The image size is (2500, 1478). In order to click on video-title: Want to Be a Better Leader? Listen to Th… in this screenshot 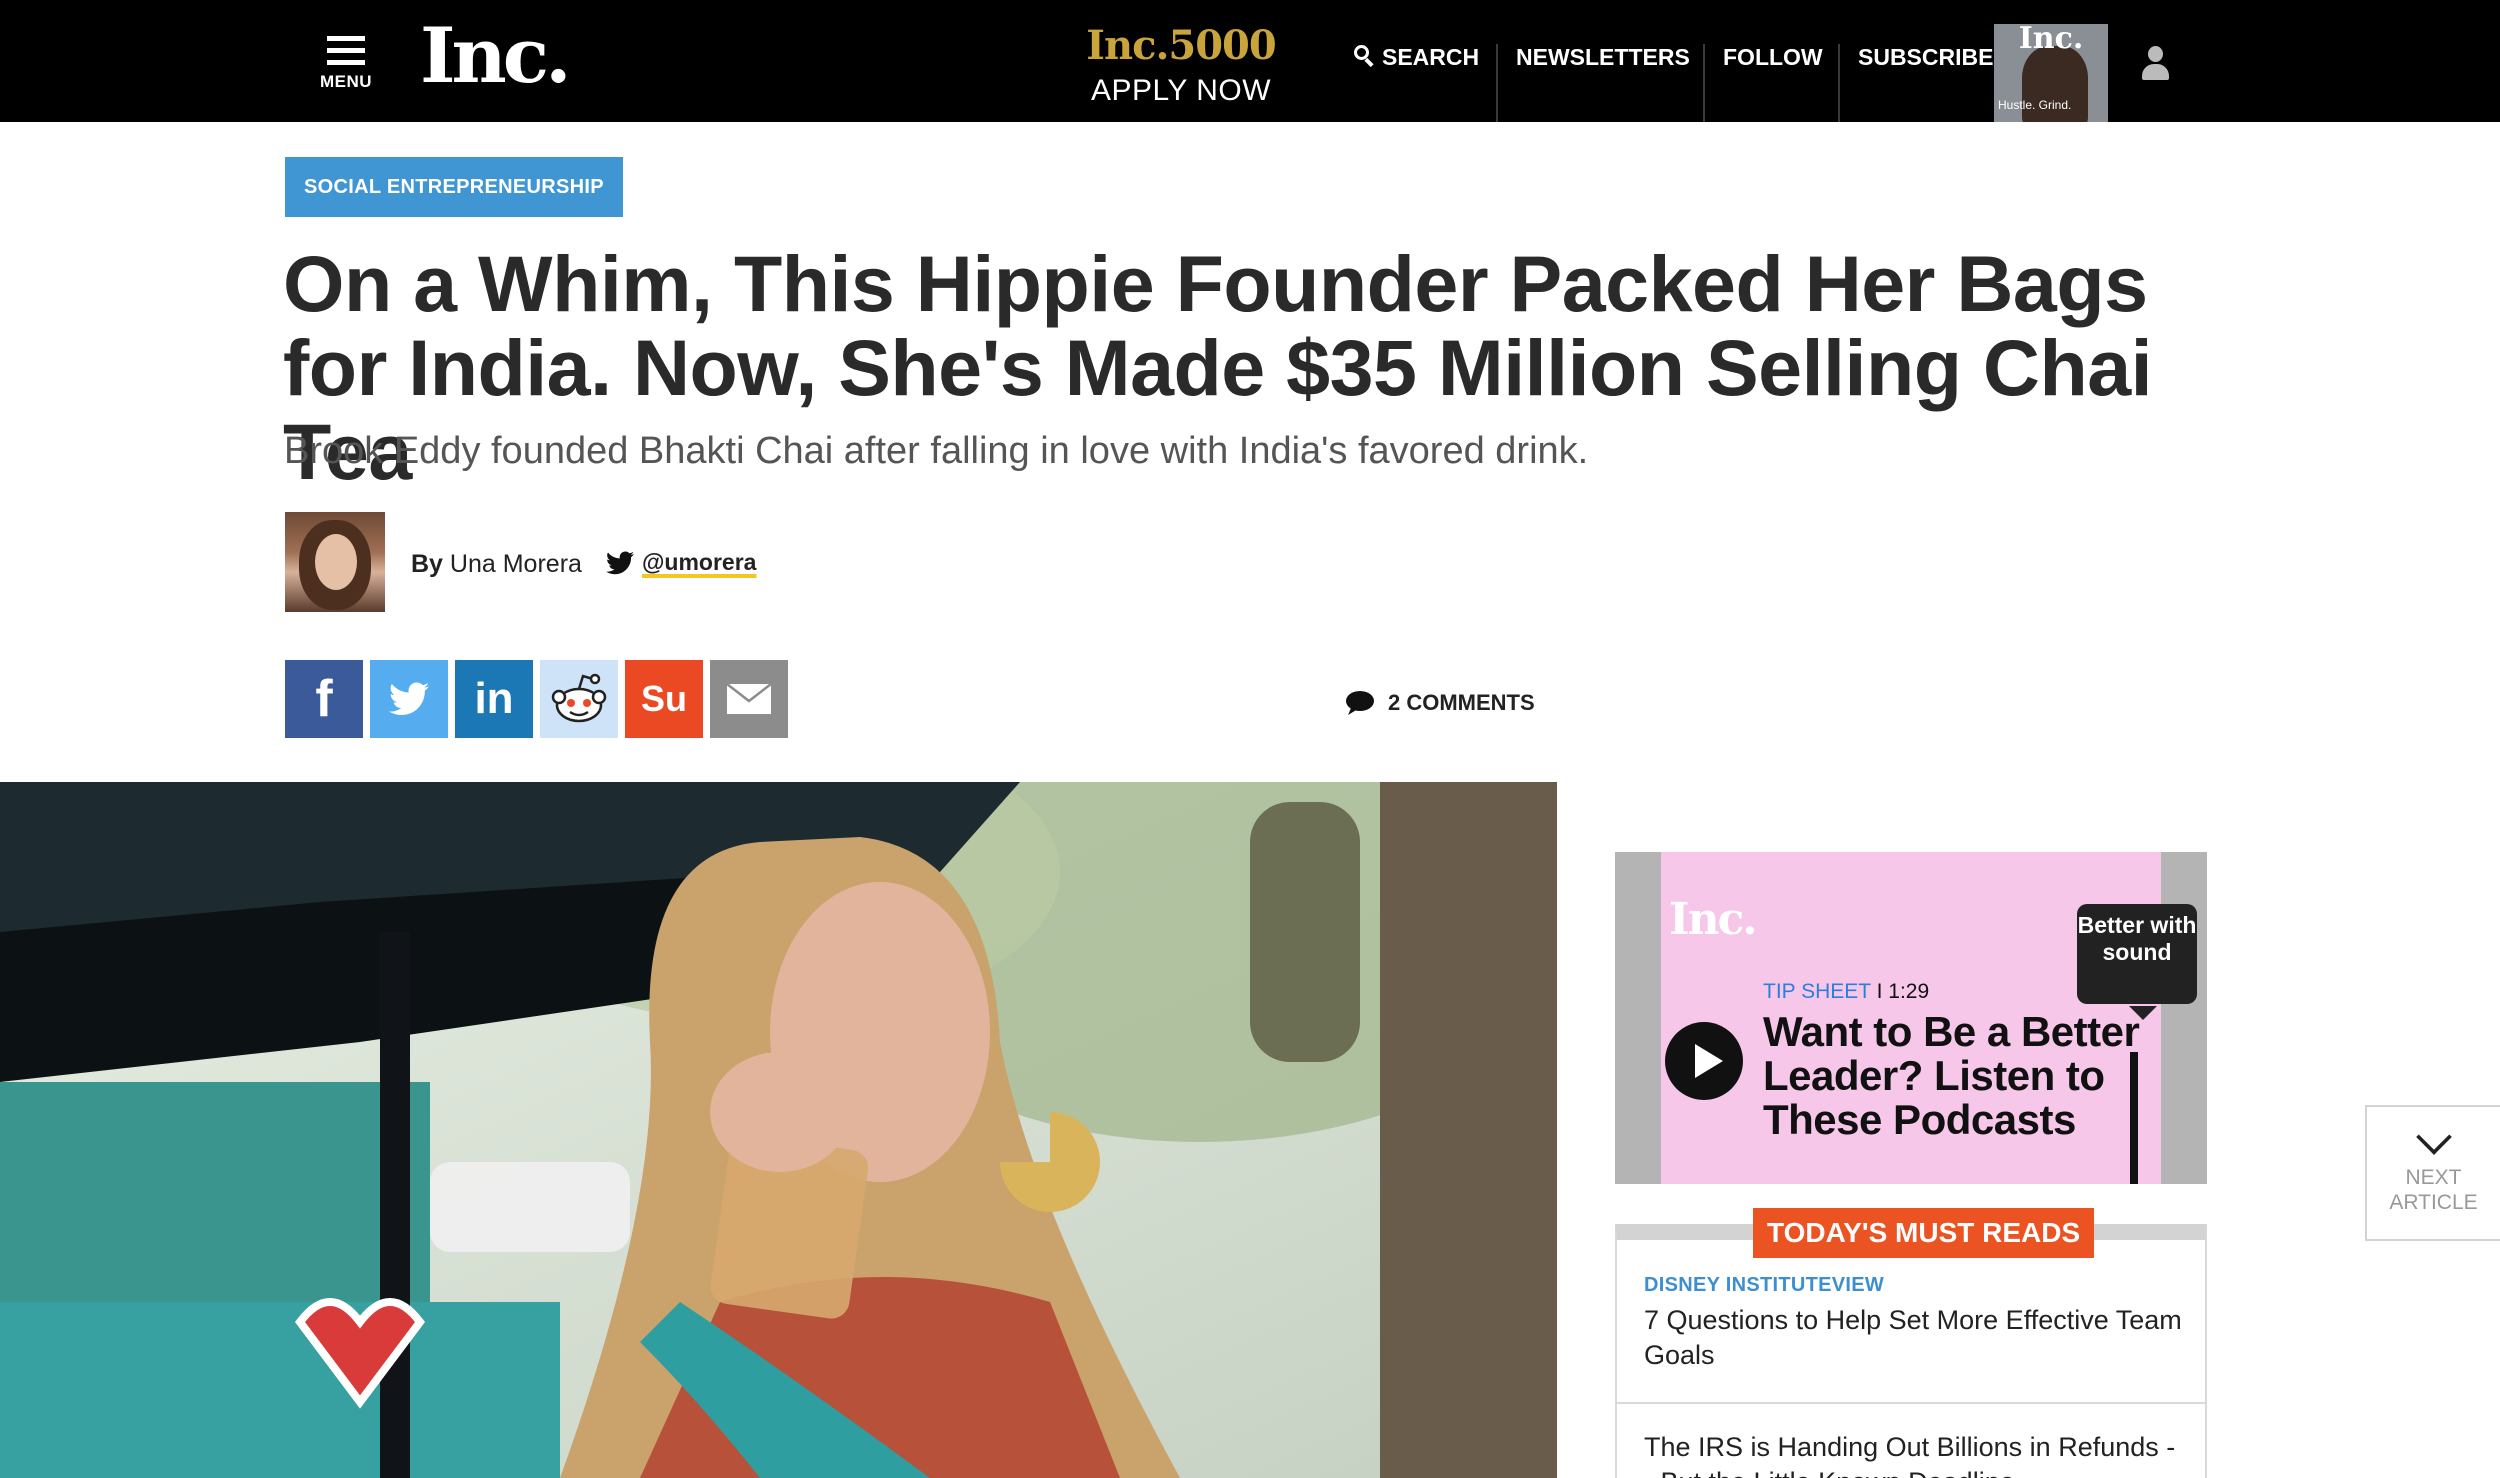, I will do `click(1951, 1075)`.